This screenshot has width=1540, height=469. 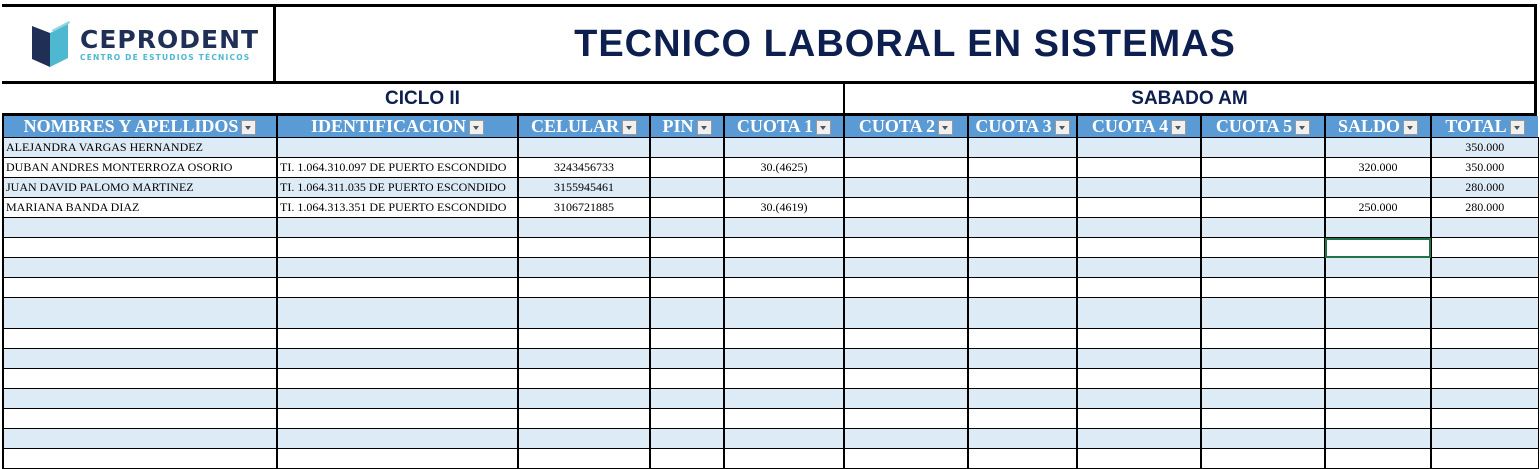 I want to click on table-cell: TI. 1.064.311.035 DE PUERTO ESCONDIDO, so click(x=397, y=187).